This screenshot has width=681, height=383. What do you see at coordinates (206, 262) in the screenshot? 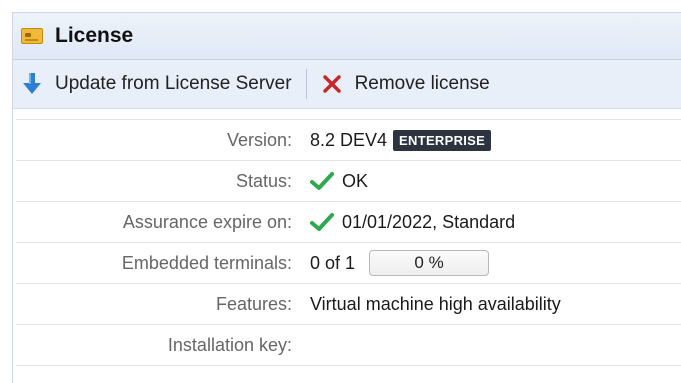
I see `embedded-terminals-label: Embedded terminals:` at bounding box center [206, 262].